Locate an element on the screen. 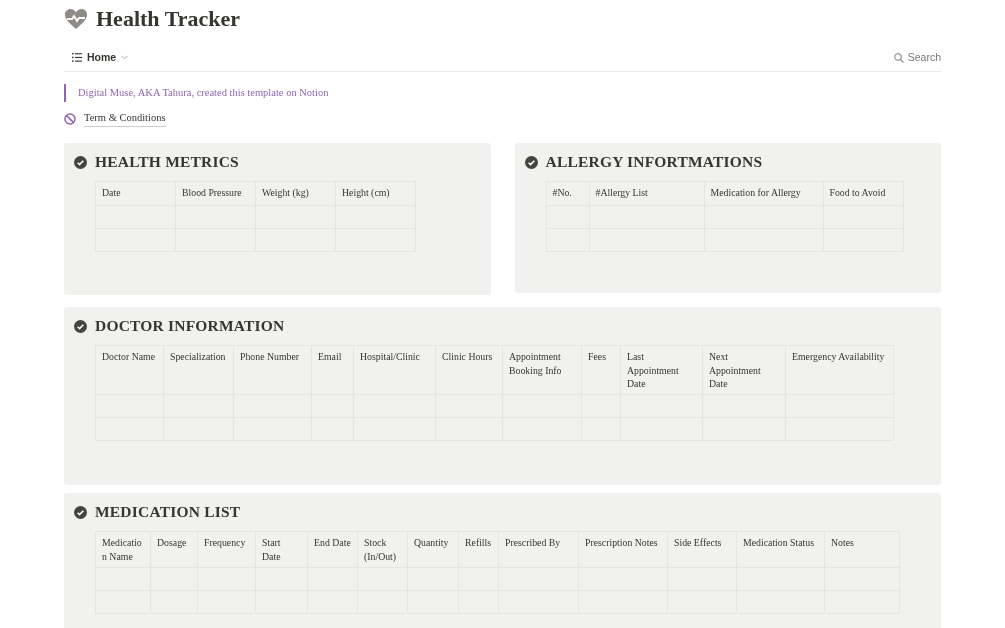  column-header: Prescription Notes is located at coordinates (623, 550).